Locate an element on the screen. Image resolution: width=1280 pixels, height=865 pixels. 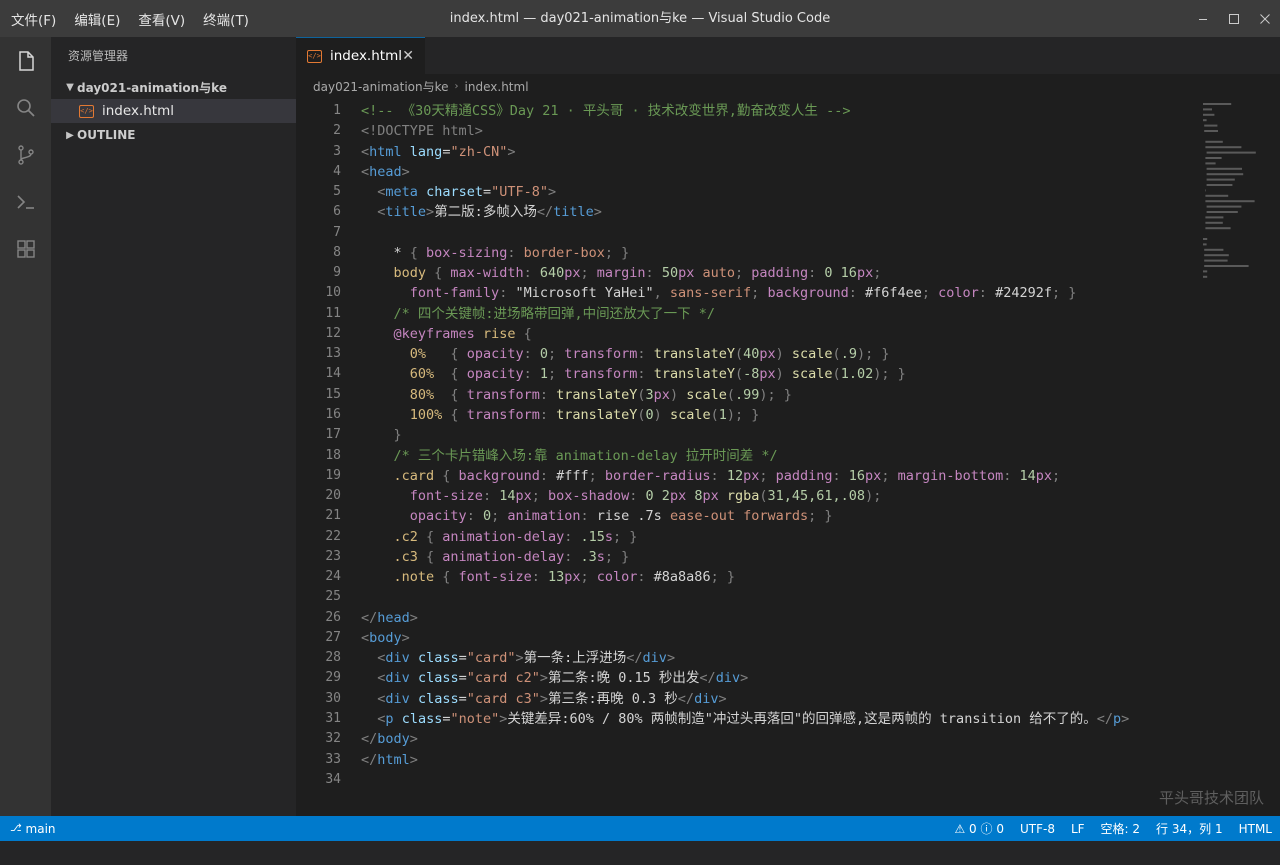
code-token: px is located at coordinates (751, 475).